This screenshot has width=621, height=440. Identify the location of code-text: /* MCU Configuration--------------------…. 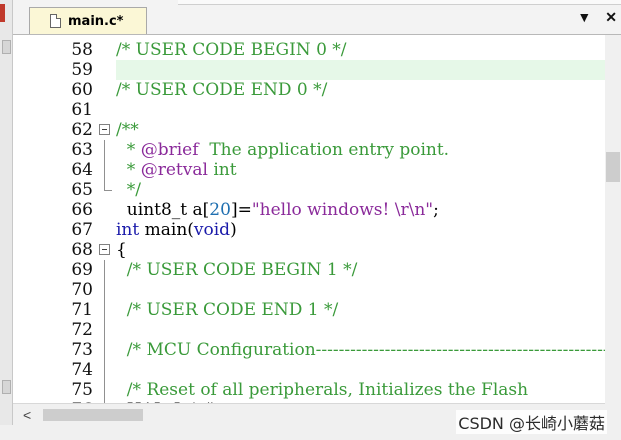
(360, 350).